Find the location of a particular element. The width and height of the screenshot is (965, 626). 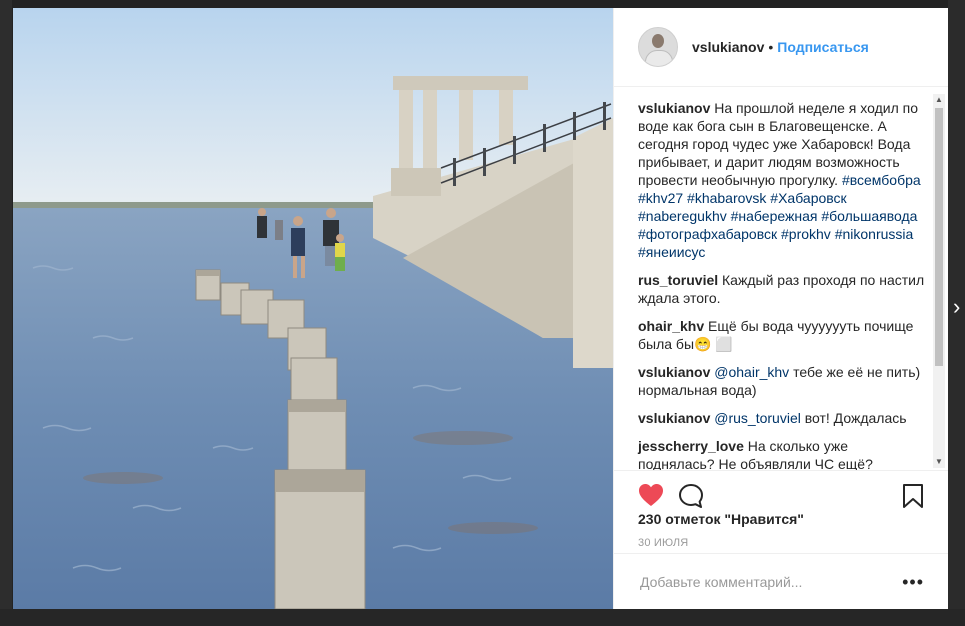

next-post-arrow: › is located at coordinates (959, 307).